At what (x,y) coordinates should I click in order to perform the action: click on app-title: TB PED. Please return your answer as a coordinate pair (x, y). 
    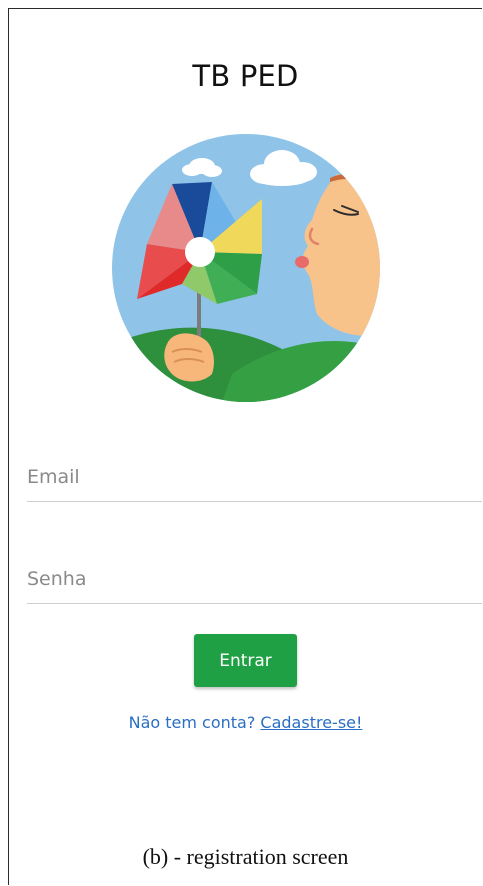
    Looking at the image, I should click on (245, 76).